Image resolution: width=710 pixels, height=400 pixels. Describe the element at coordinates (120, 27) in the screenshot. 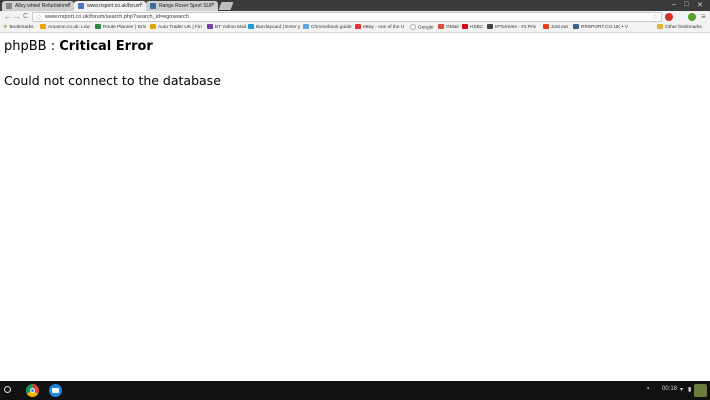

I see `bookmark-route-planner: Route Planner | Driv` at that location.